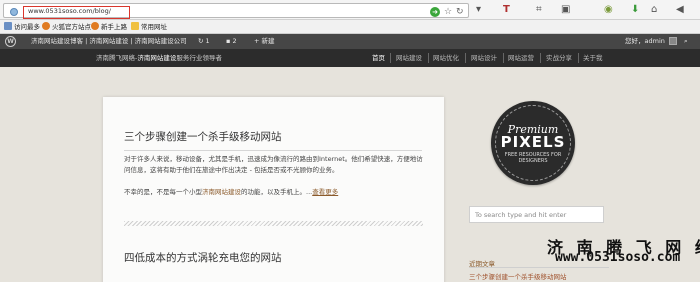 This screenshot has height=282, width=700. Describe the element at coordinates (460, 12) in the screenshot. I see `reload-icon: ↻` at that location.